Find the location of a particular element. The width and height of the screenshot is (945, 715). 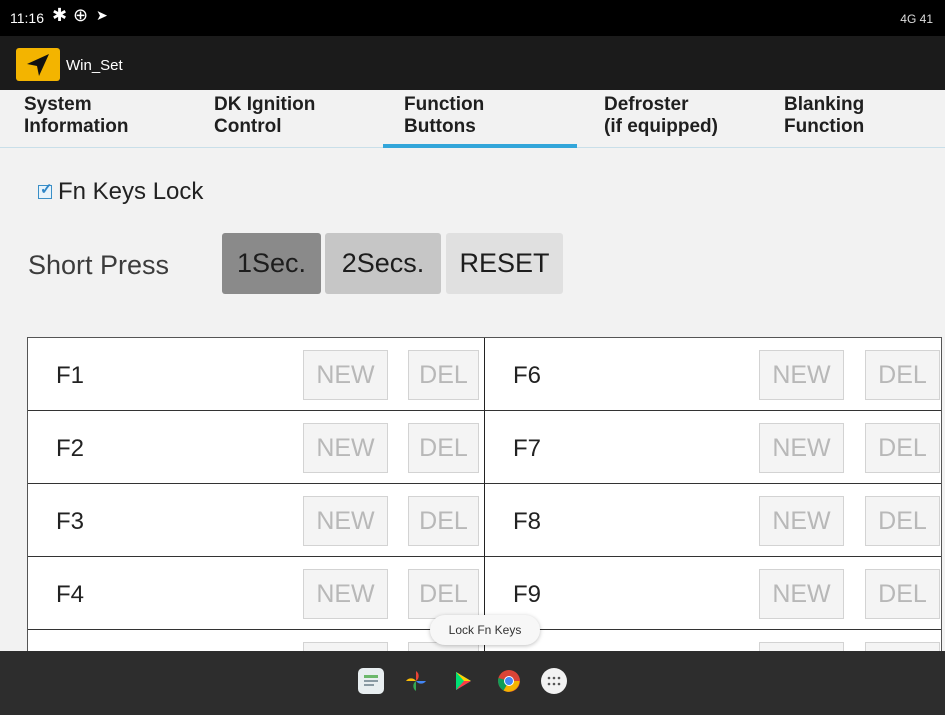

play-store-icon is located at coordinates (463, 681).